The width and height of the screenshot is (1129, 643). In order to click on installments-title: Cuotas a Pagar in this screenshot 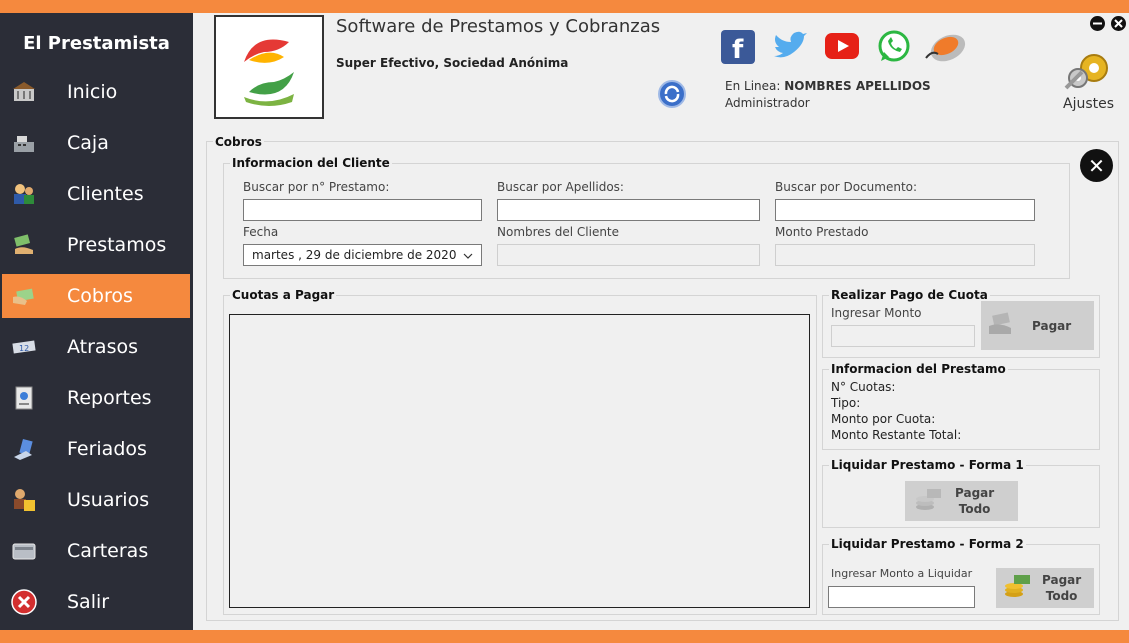, I will do `click(283, 295)`.